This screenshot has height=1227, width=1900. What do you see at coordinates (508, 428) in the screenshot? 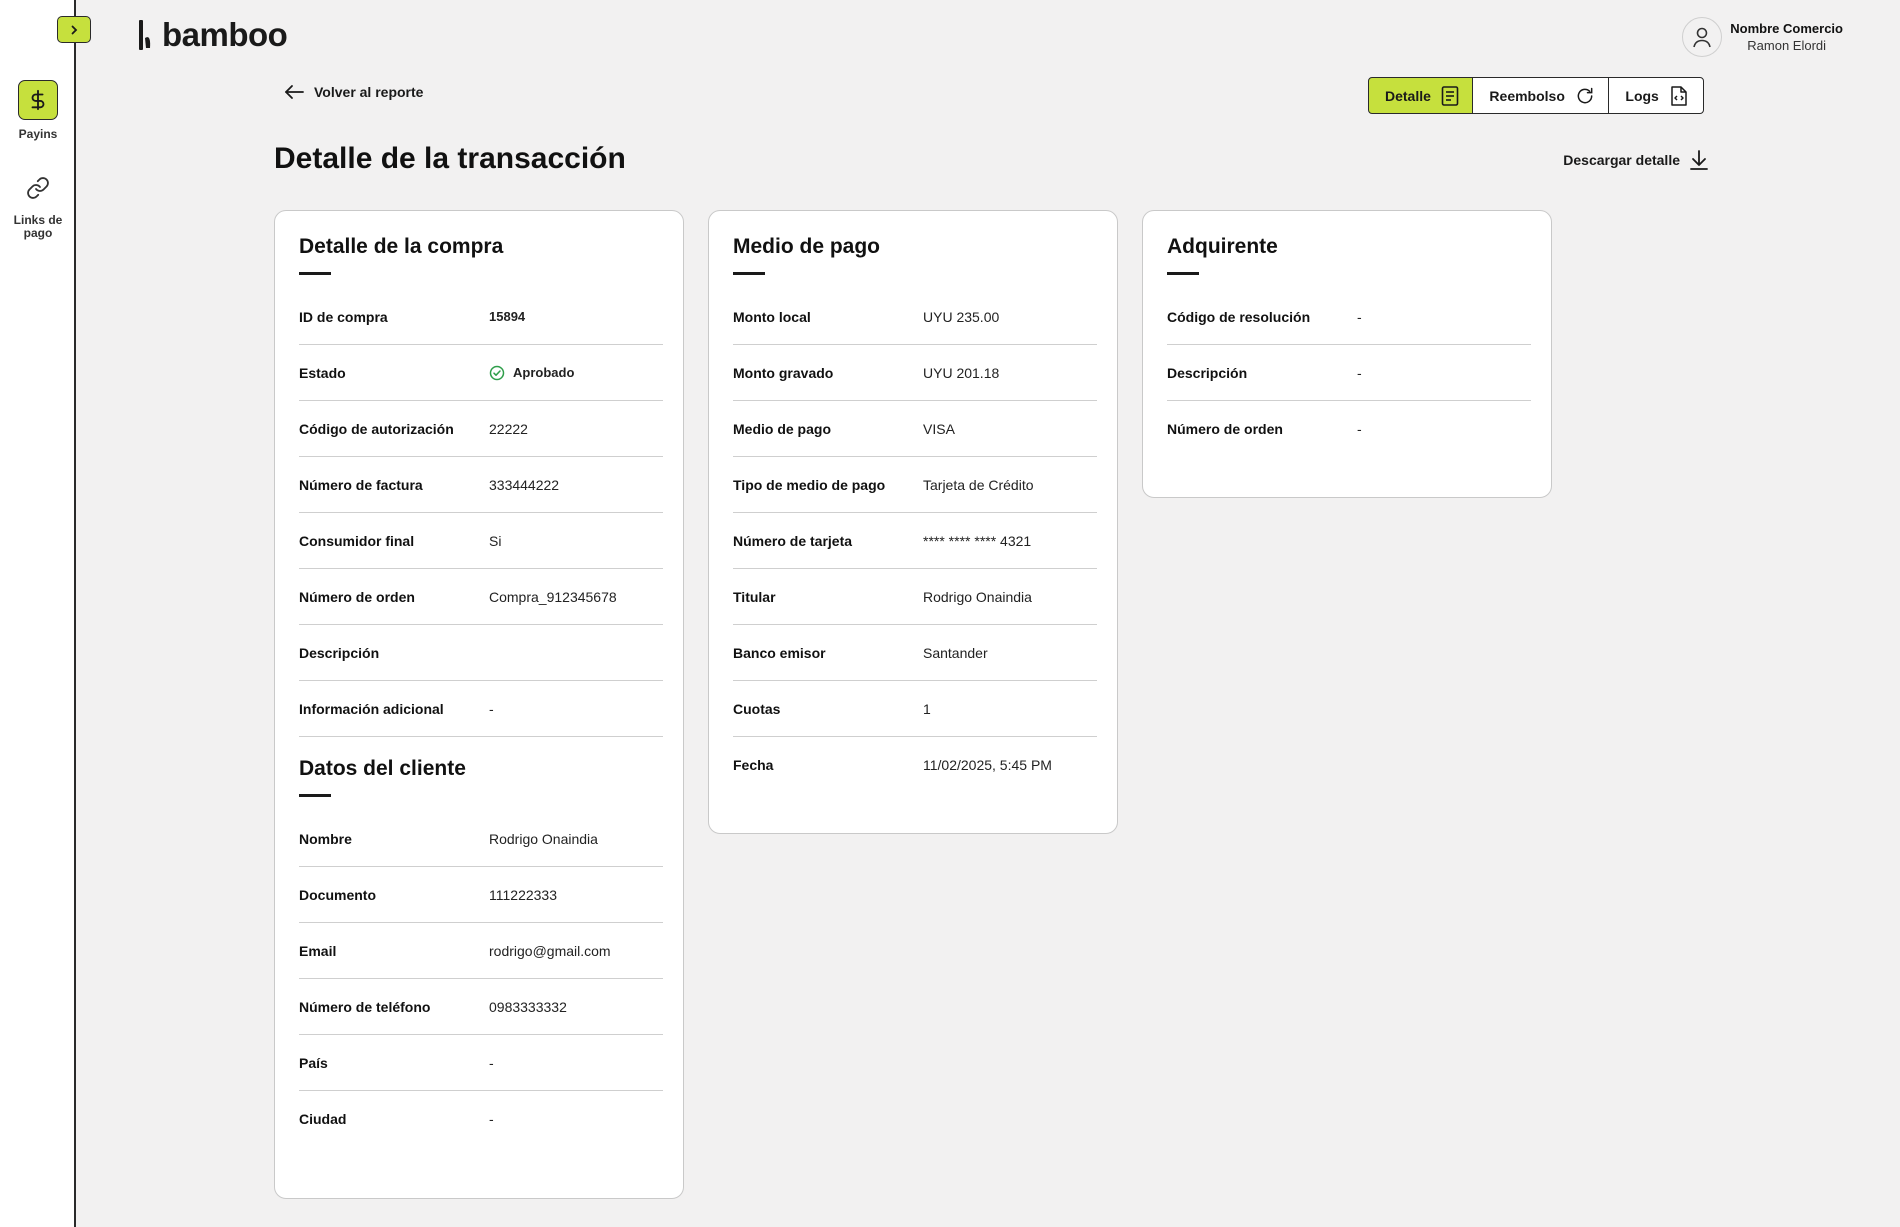
I see `row-value: 22222` at bounding box center [508, 428].